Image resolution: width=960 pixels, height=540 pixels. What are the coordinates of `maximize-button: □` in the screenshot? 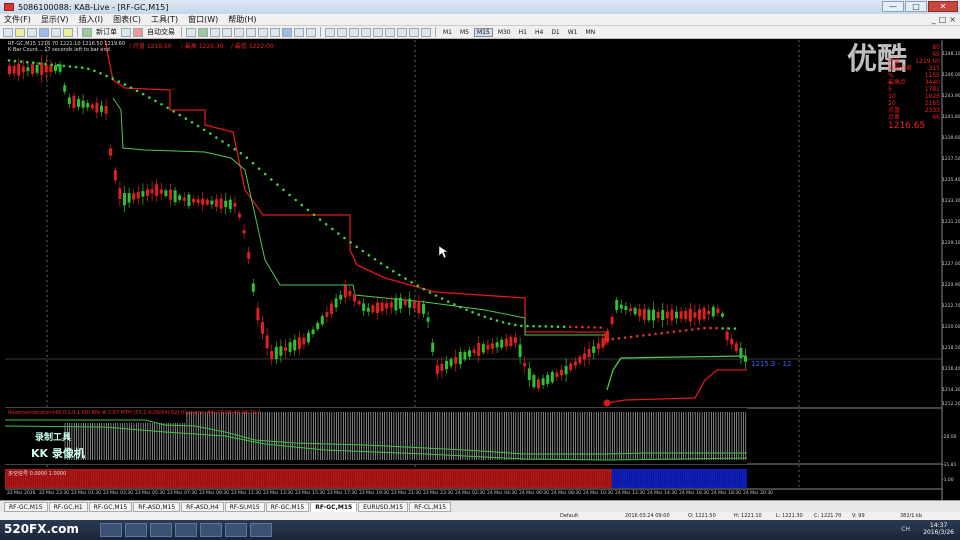 It's located at (916, 6).